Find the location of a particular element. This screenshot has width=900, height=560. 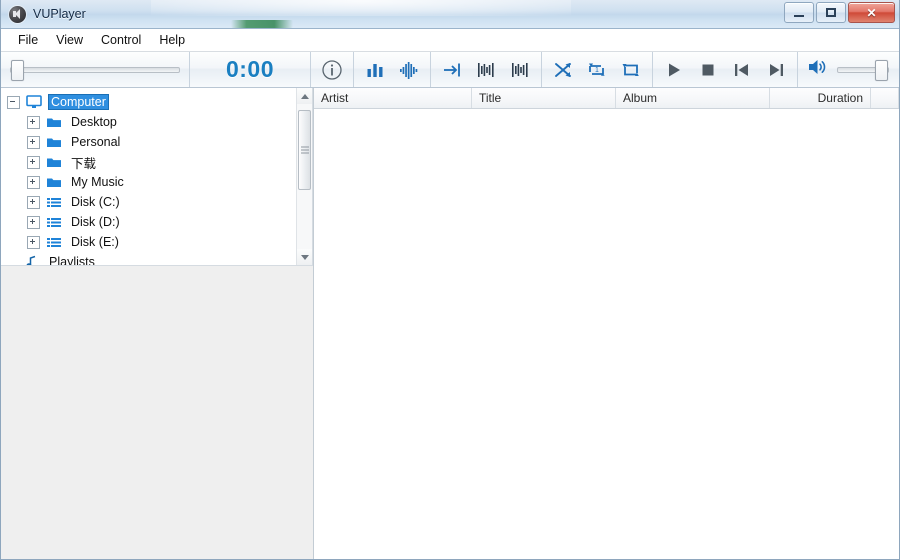

volume-button is located at coordinates (817, 69).